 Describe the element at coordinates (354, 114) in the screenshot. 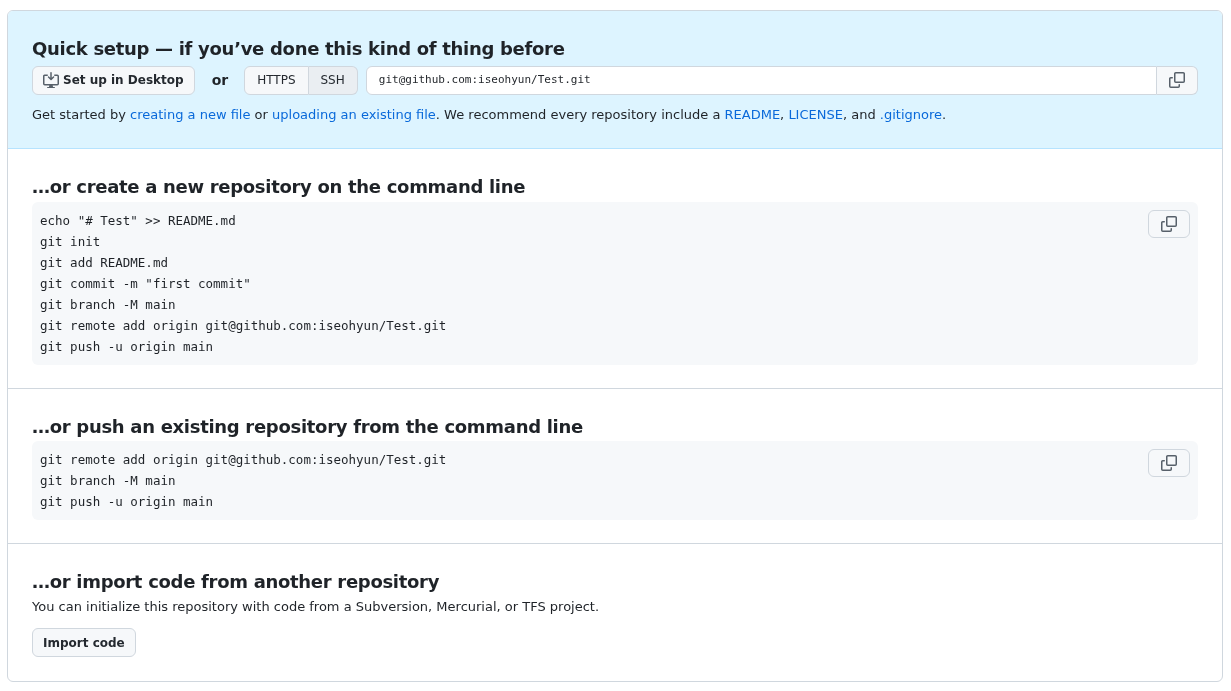

I see `link: uploading an existing file` at that location.